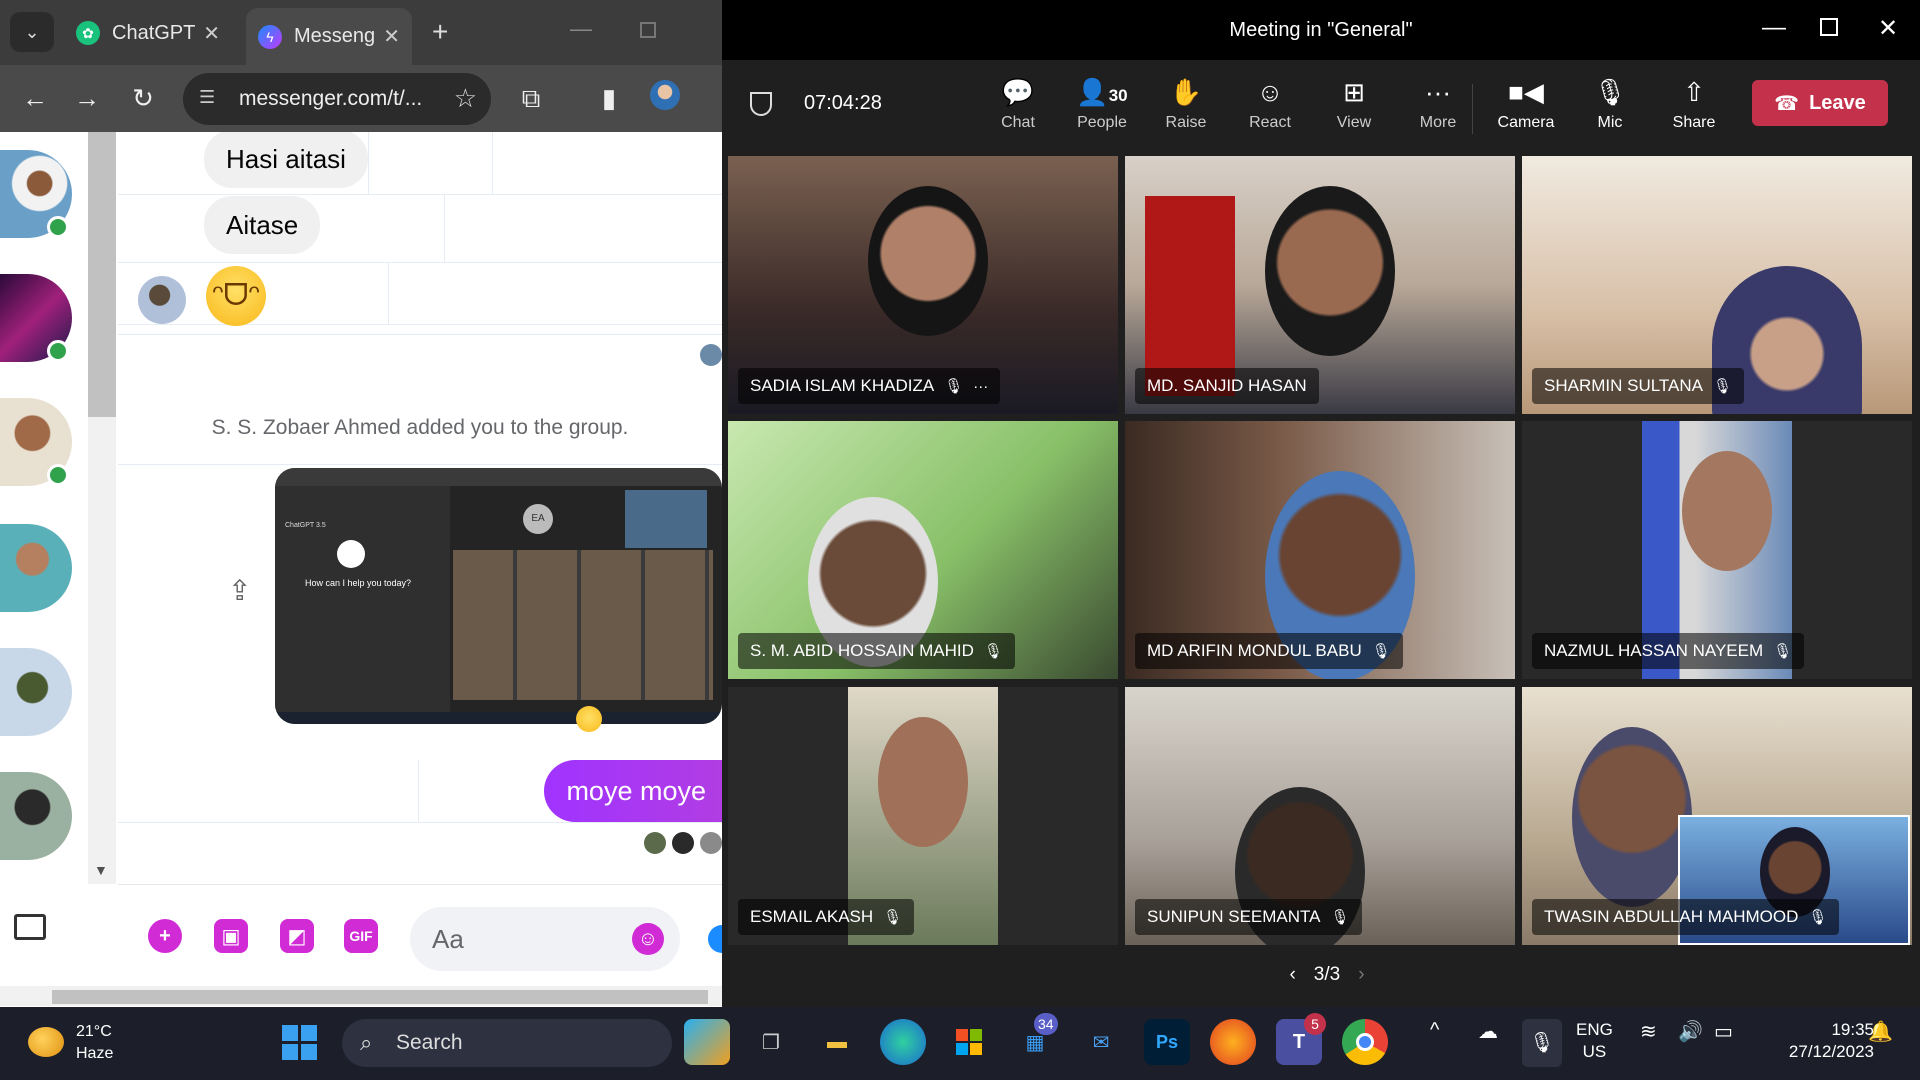  I want to click on name-text: SHARMIN SULTANA, so click(1624, 385).